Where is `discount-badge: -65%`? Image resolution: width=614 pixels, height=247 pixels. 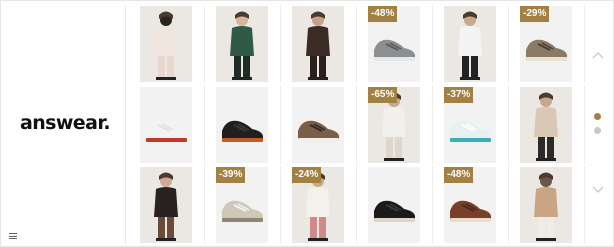
discount-badge: -65% is located at coordinates (383, 94).